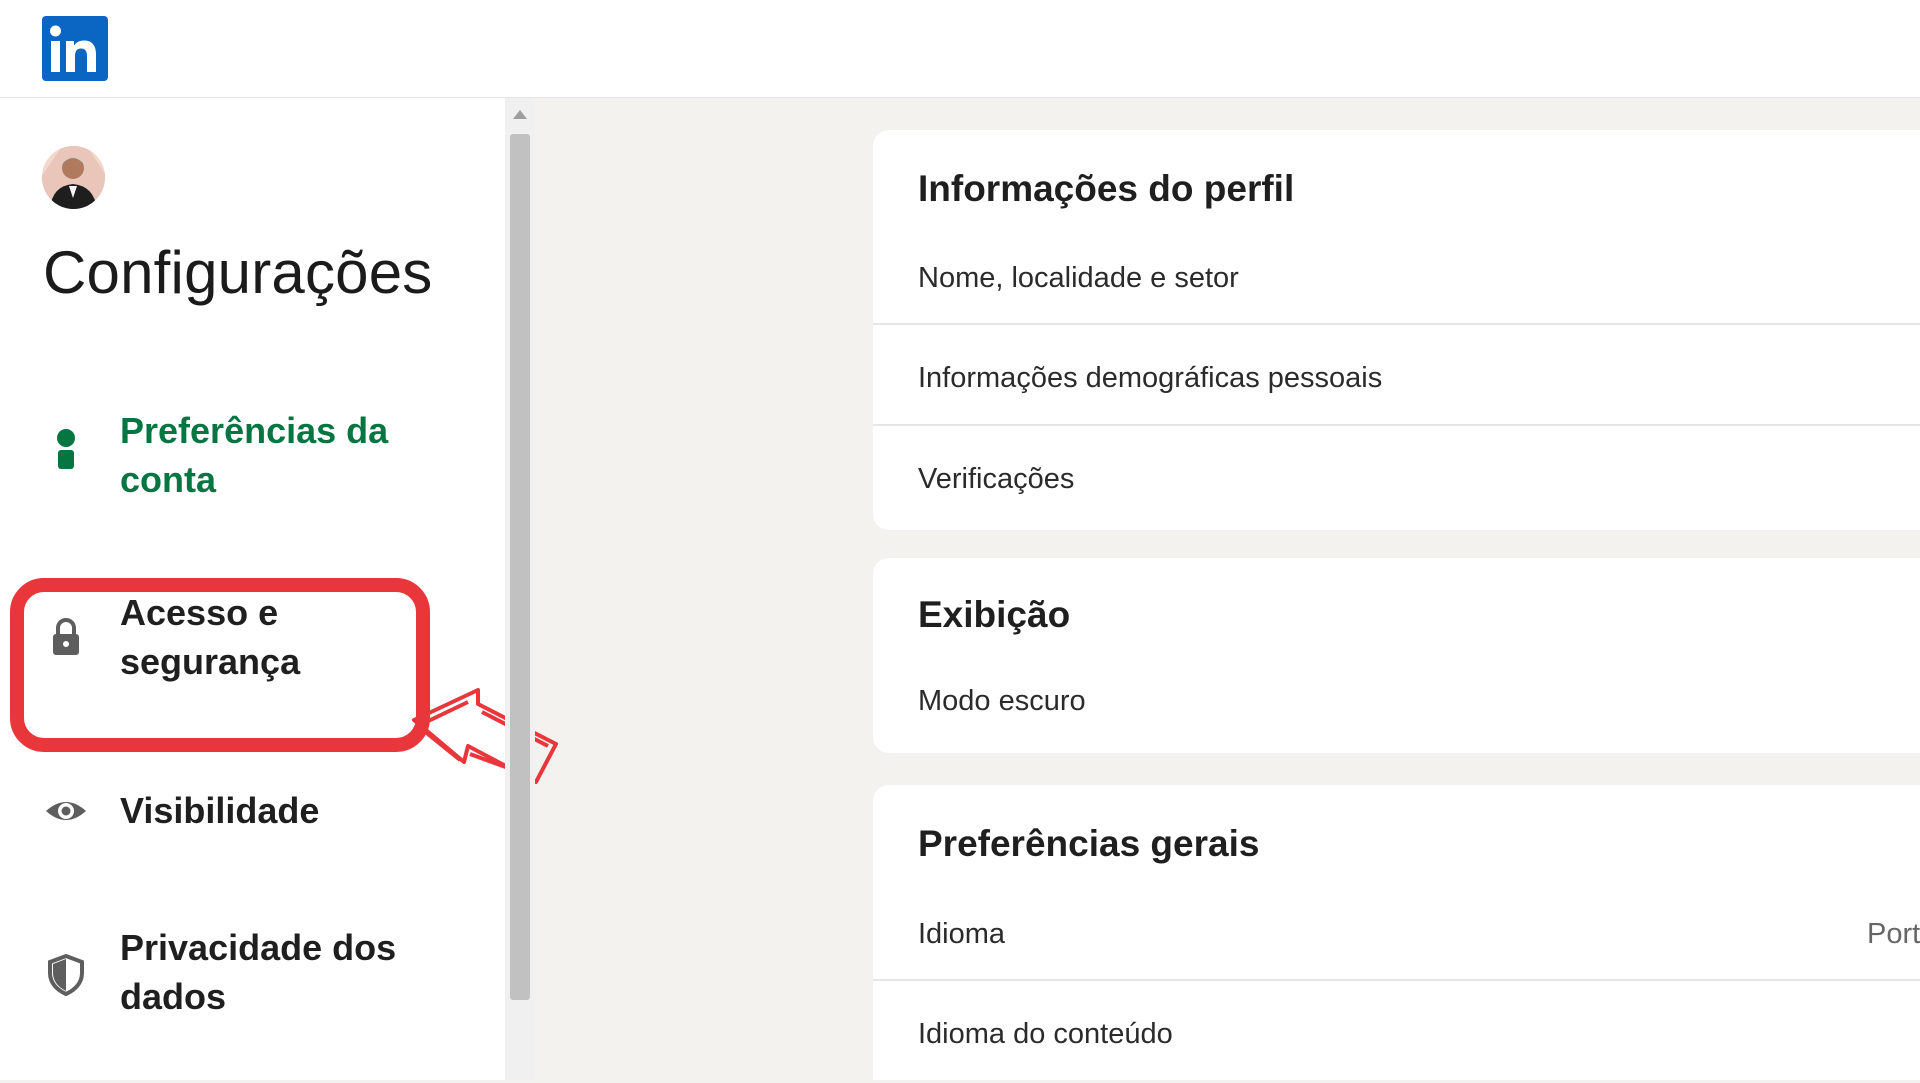  Describe the element at coordinates (66, 975) in the screenshot. I see `shield-icon` at that location.